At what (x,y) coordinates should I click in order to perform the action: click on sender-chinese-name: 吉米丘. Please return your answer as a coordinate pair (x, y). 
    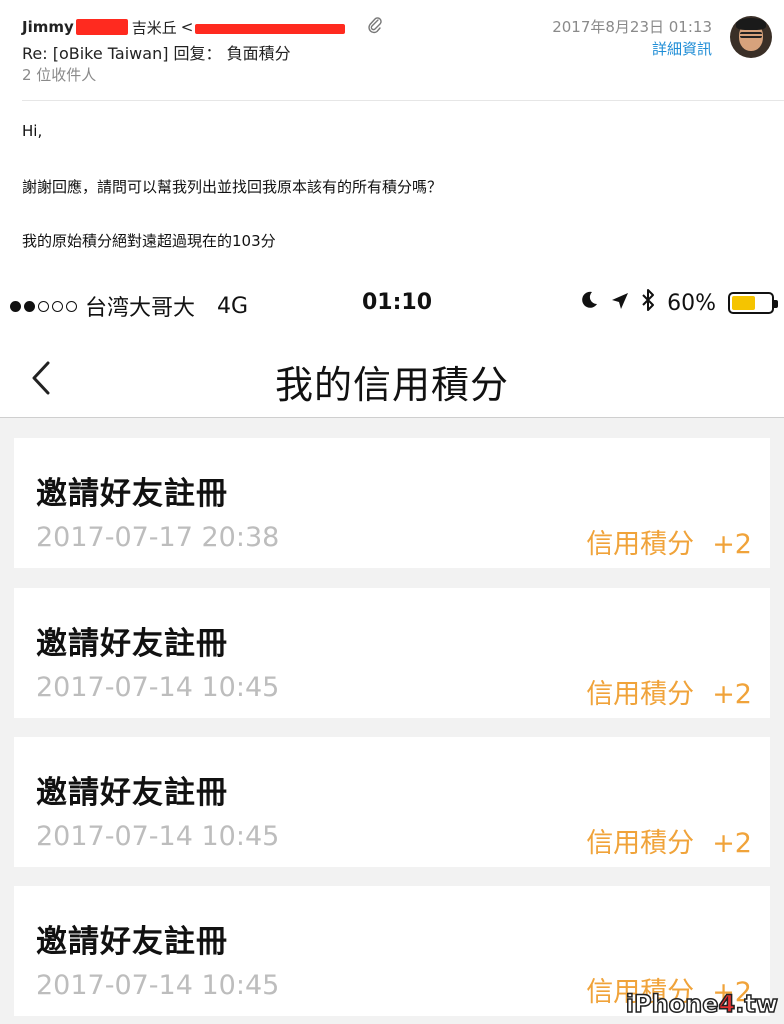
    Looking at the image, I should click on (154, 27).